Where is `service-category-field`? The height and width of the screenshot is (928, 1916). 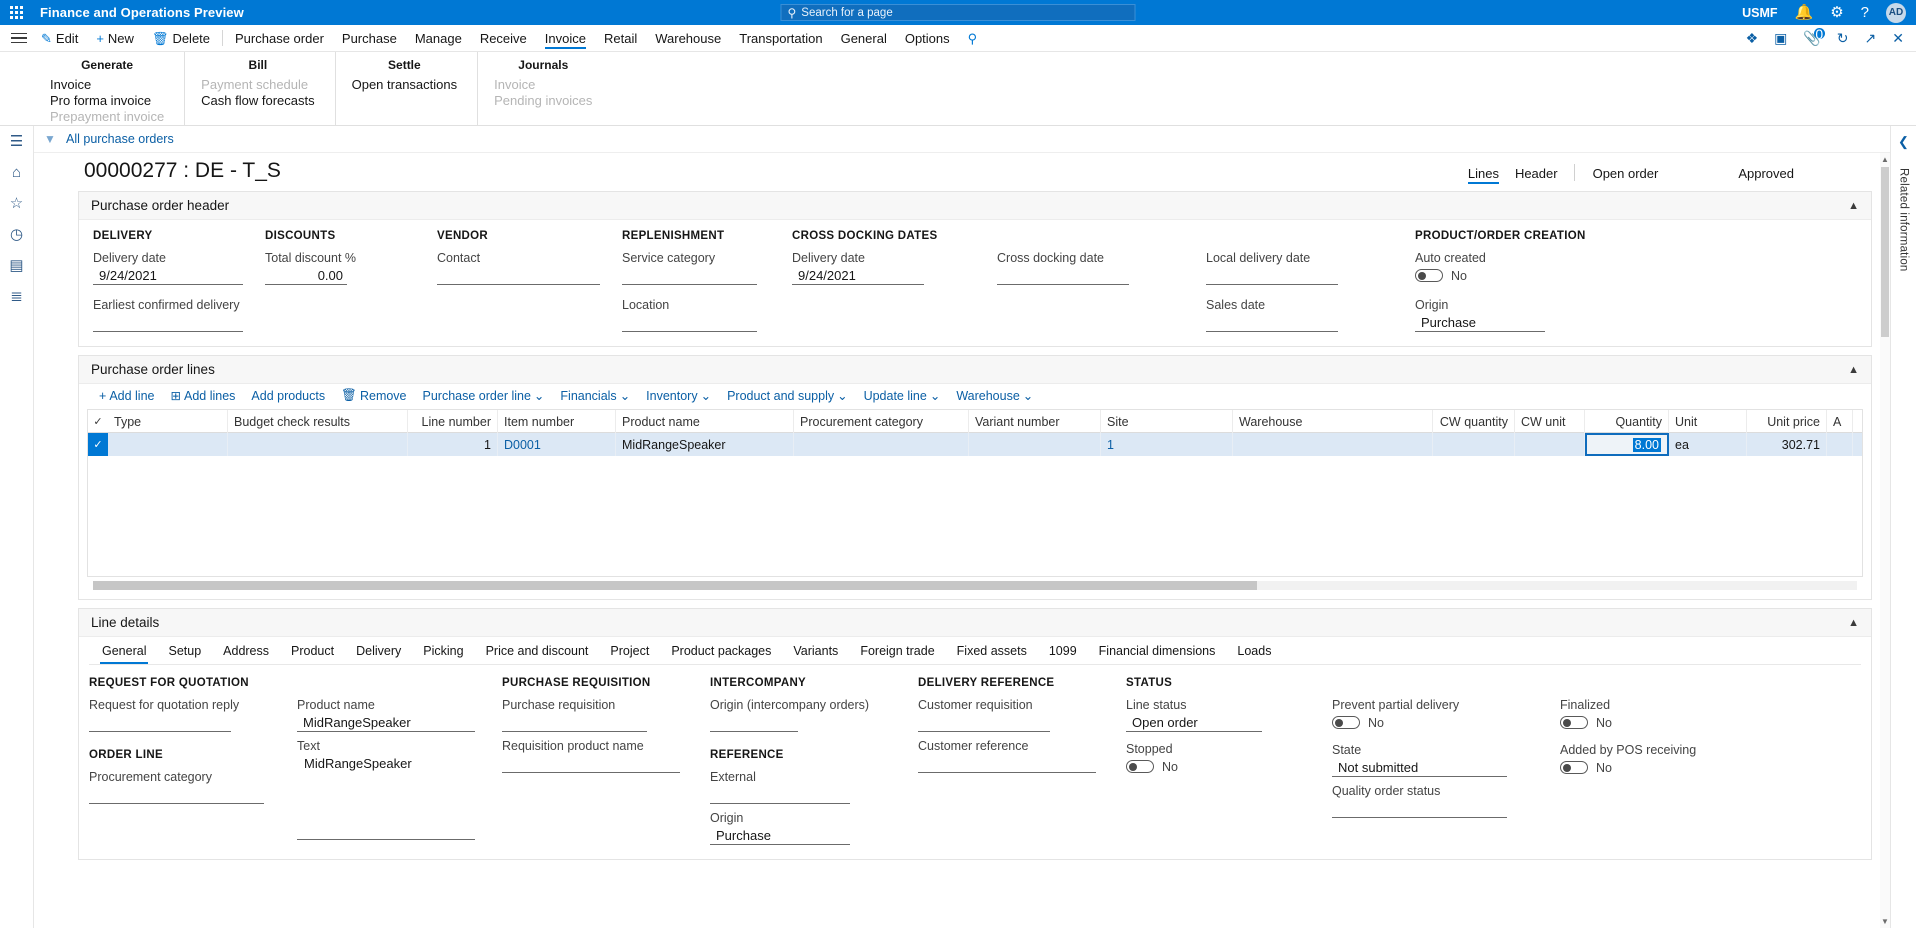 service-category-field is located at coordinates (689, 275).